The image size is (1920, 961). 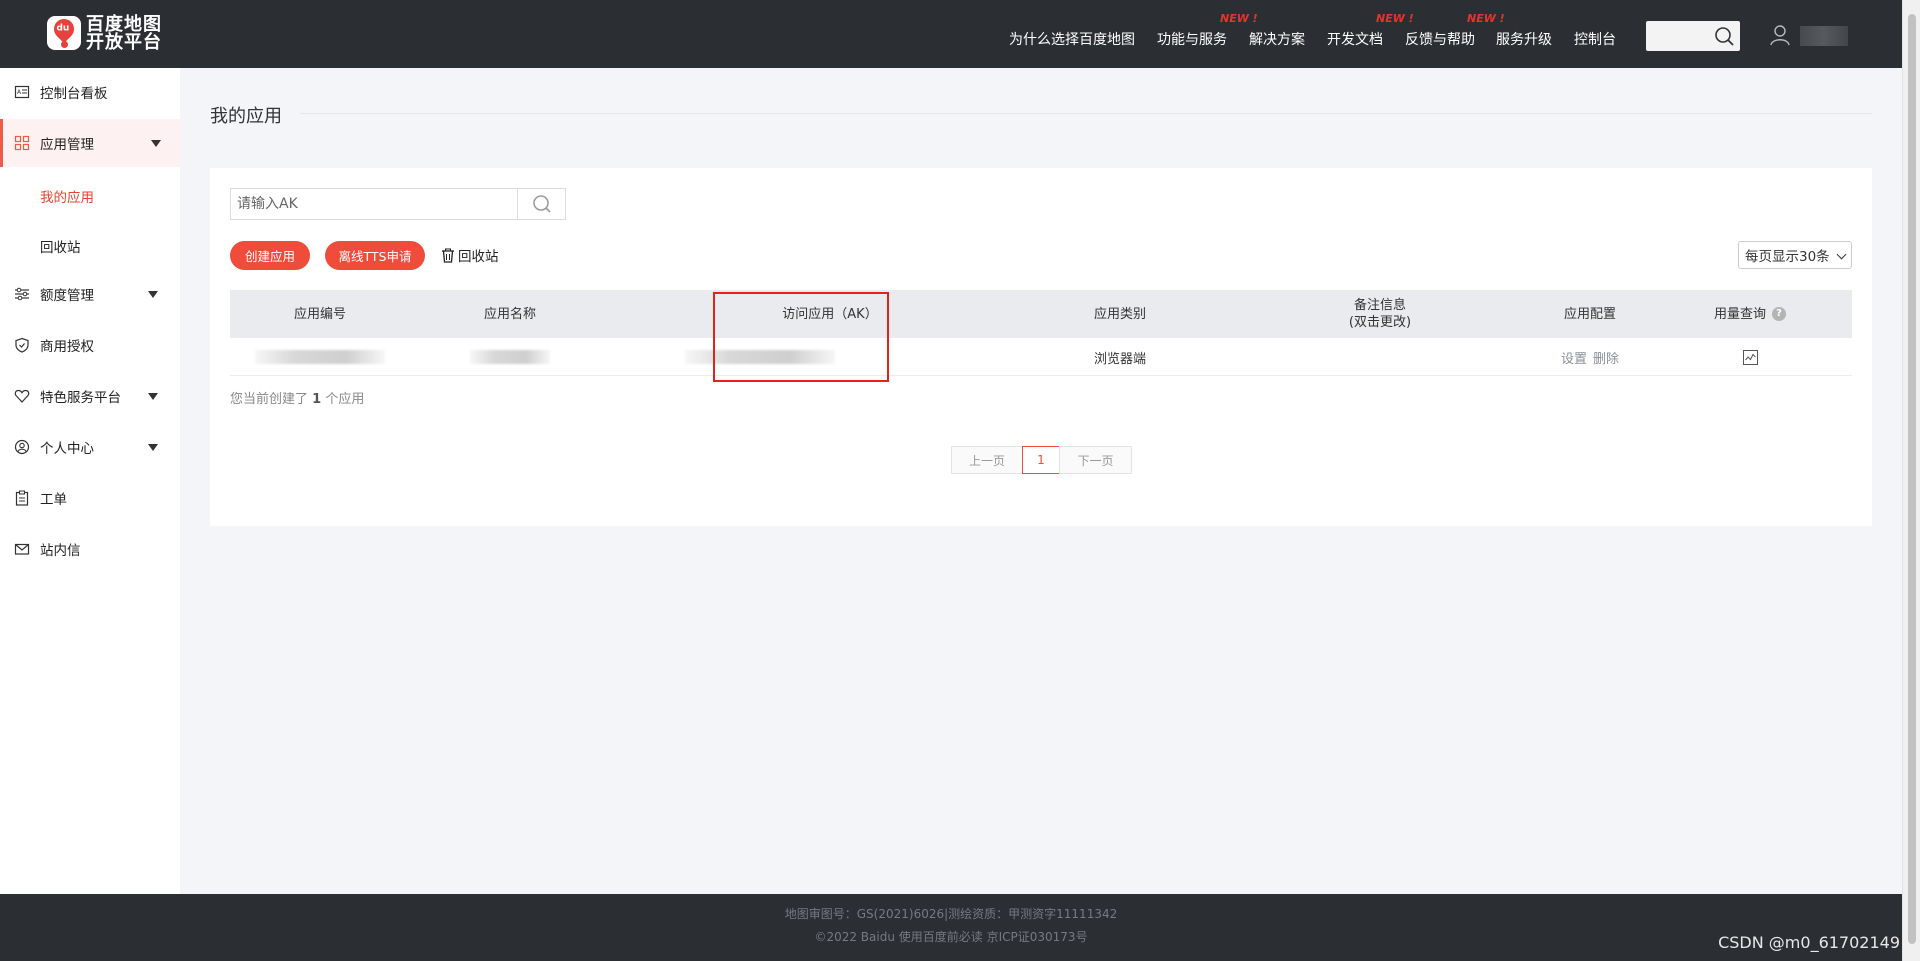 I want to click on sidebar-item-personal-center: 个人中心, so click(x=90, y=447).